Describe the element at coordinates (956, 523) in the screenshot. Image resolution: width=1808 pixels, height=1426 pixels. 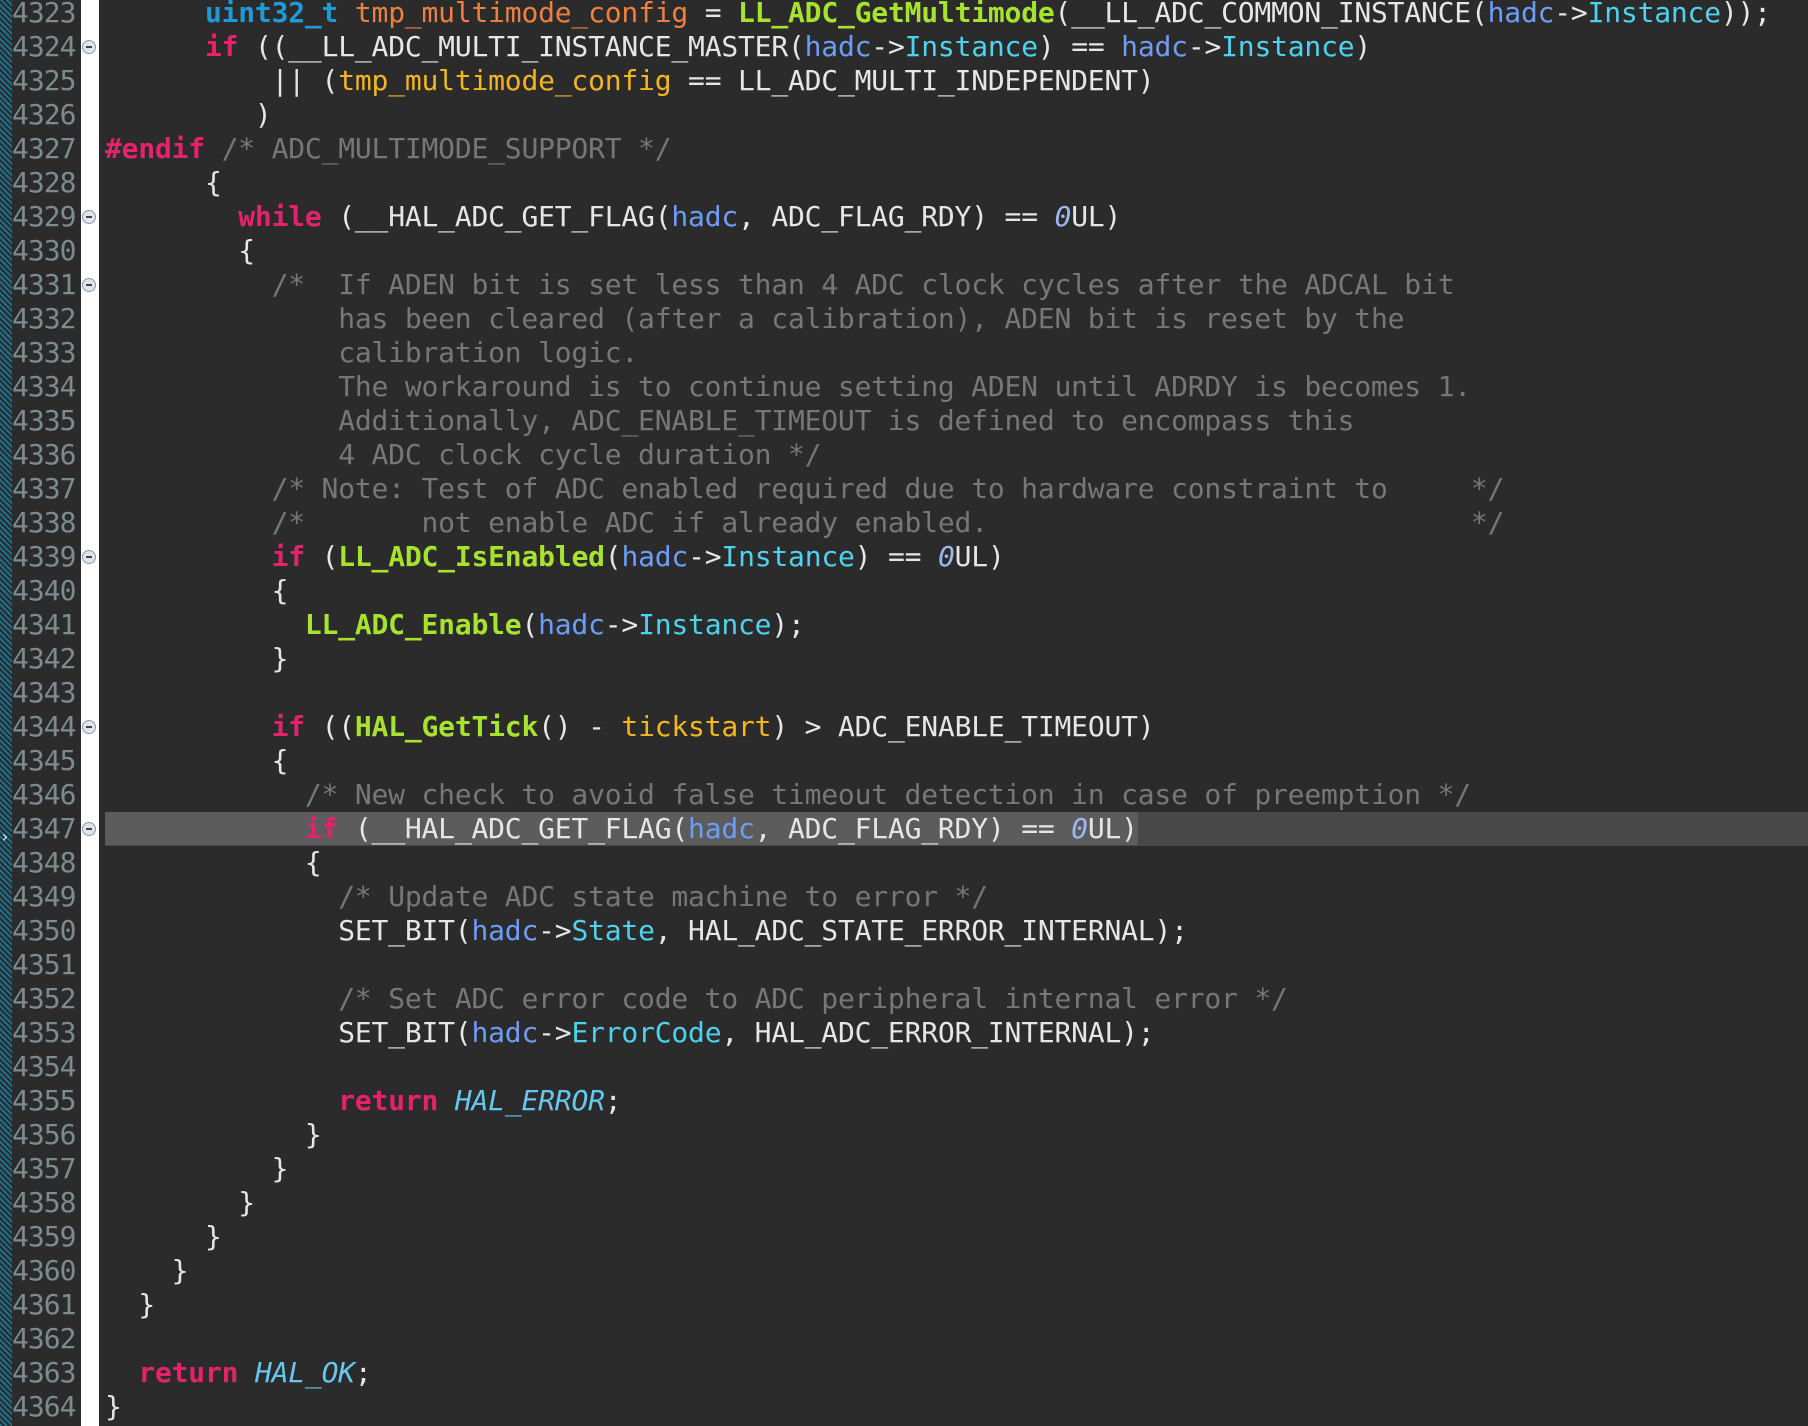
I see `code-text: /* not enable ADC if already enabled. */` at that location.